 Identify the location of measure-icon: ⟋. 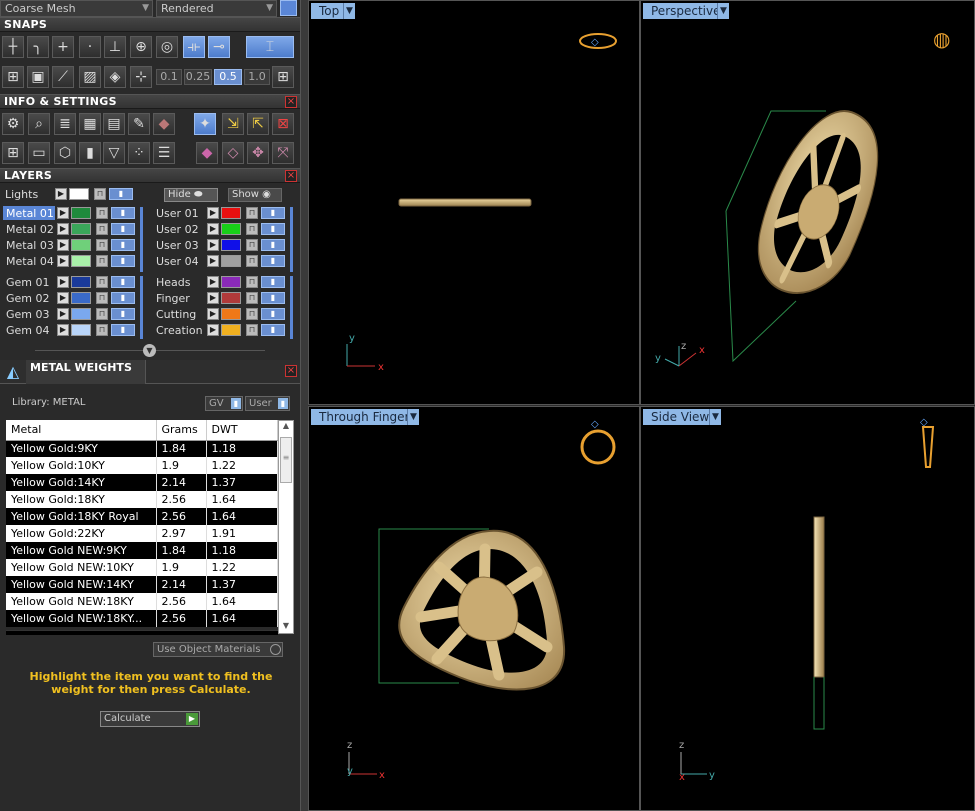
(63, 77).